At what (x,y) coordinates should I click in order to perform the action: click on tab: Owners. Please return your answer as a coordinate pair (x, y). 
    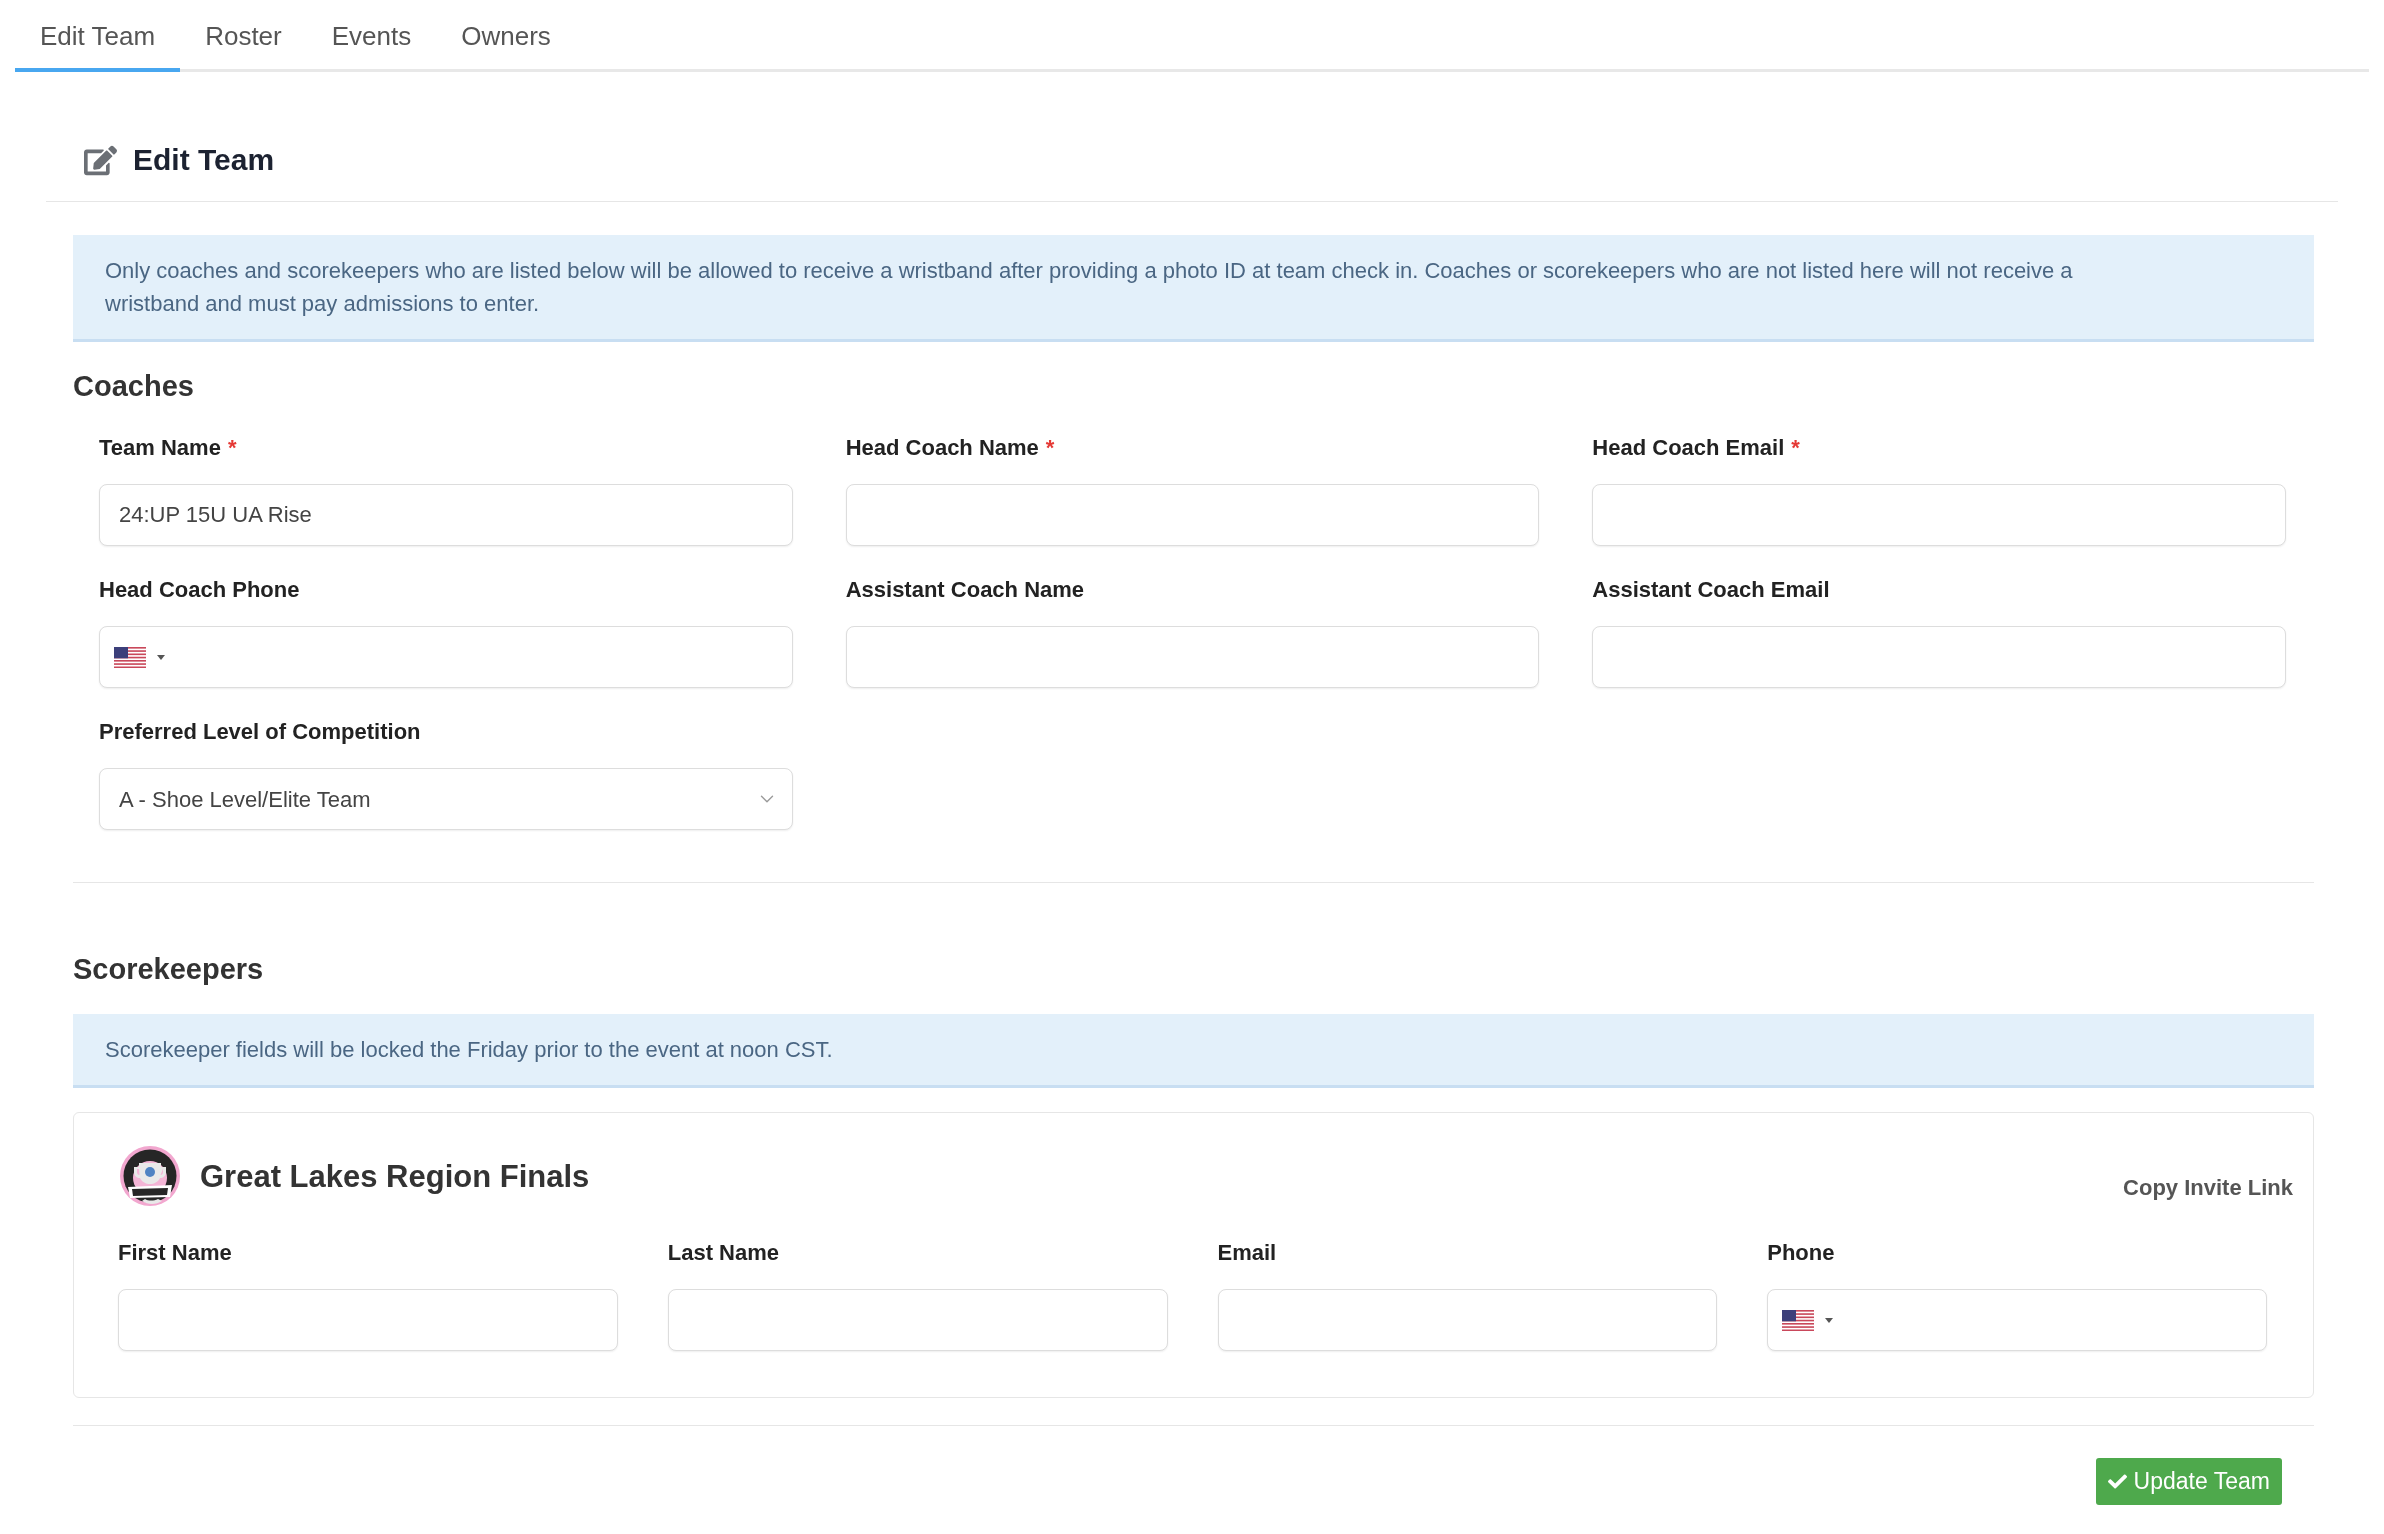
    Looking at the image, I should click on (506, 36).